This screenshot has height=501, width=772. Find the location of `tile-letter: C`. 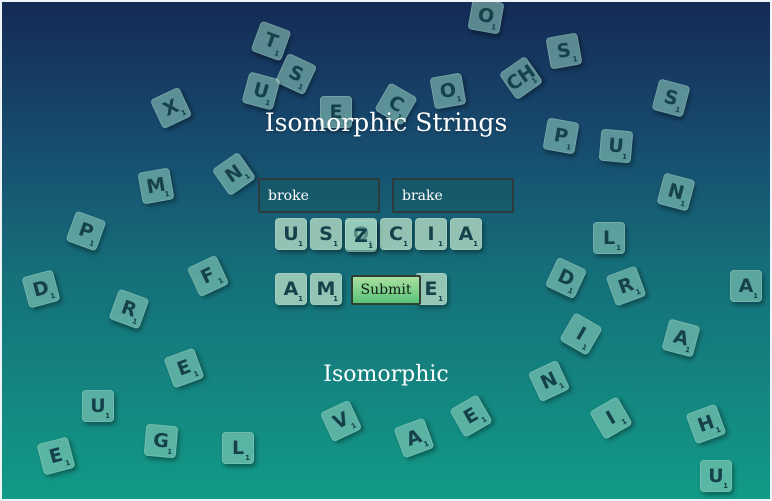

tile-letter: C is located at coordinates (396, 234).